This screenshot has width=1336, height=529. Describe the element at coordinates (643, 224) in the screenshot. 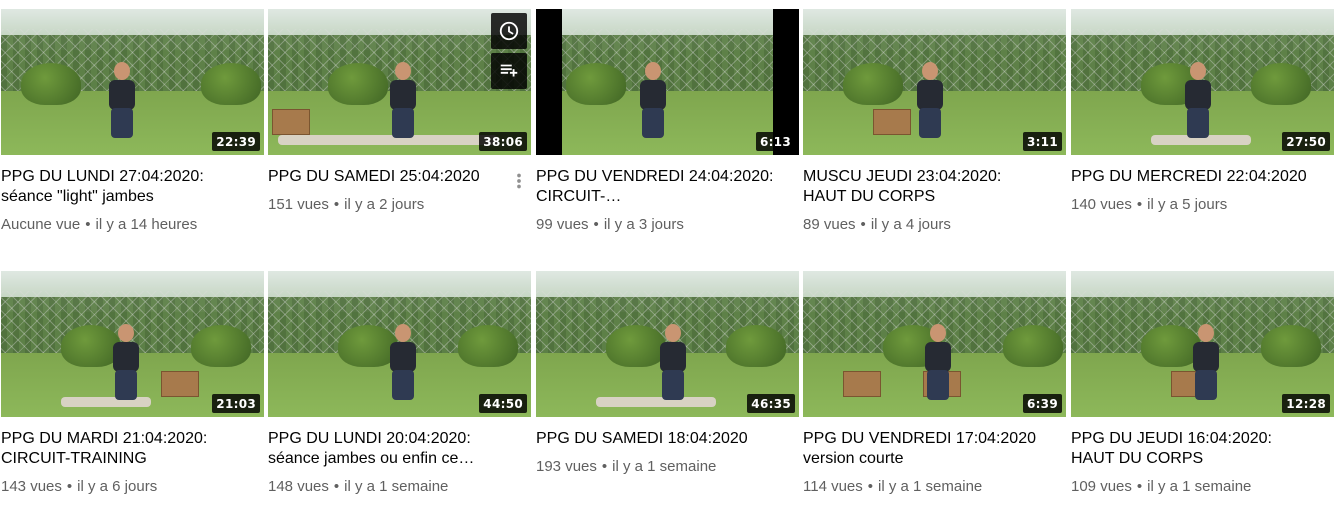

I see `upload-age: il y a 3 jours` at that location.